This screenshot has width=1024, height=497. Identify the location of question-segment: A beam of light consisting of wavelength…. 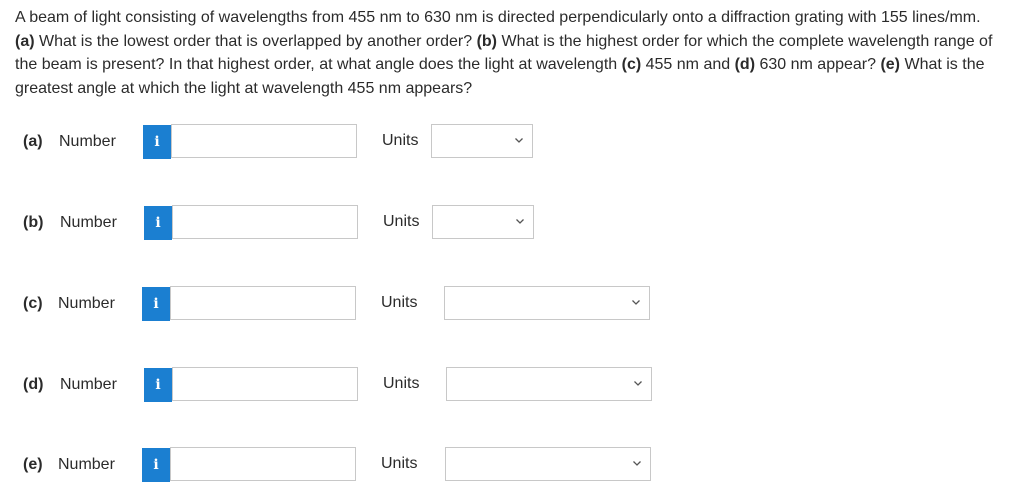
(498, 17).